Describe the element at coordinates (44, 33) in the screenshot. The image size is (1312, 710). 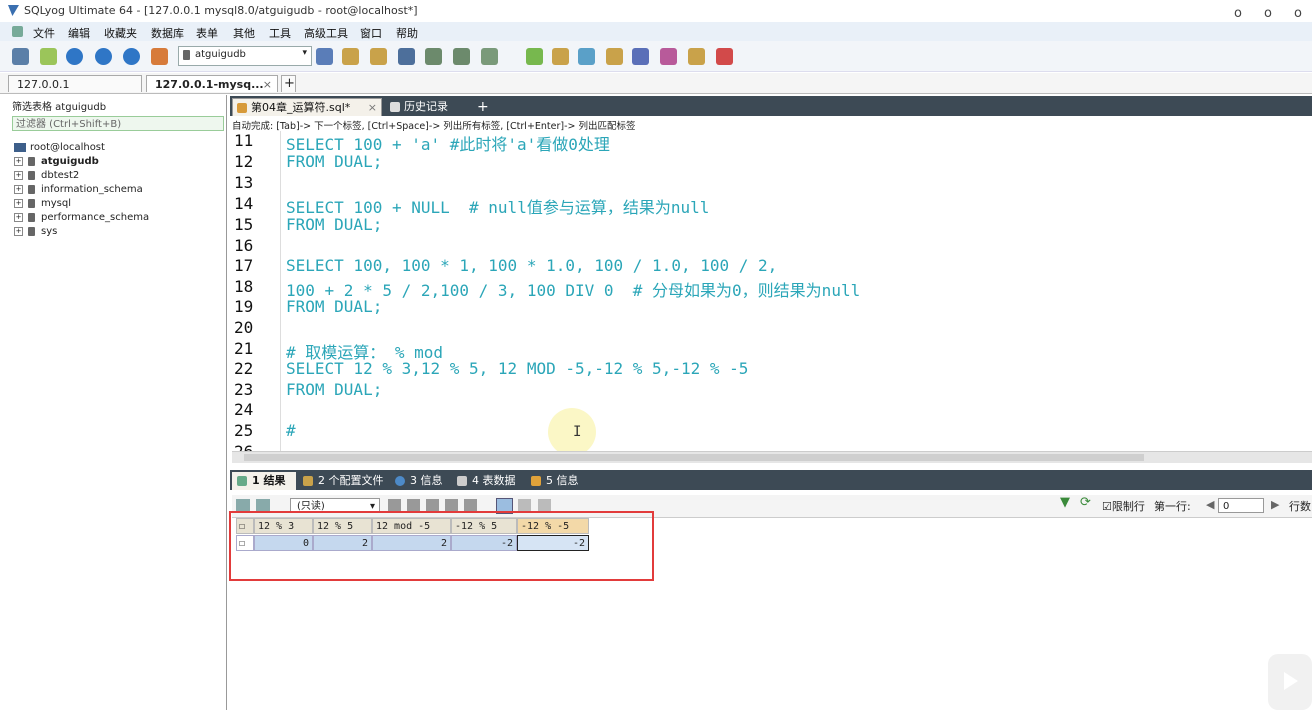
I see `menu-file: 文件` at that location.